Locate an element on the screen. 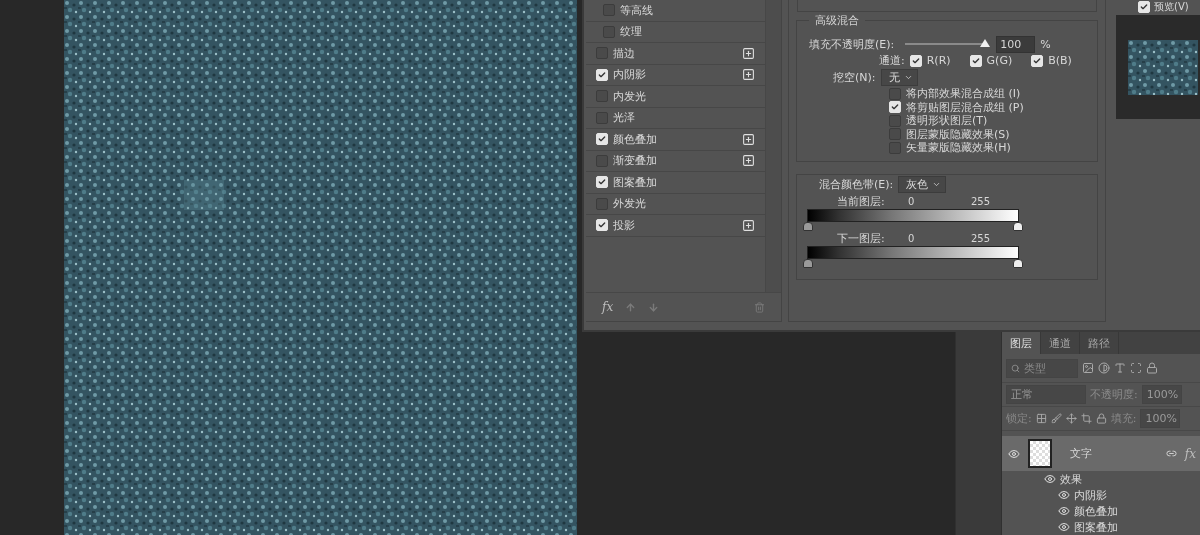 The image size is (1200, 535). group-title: 高级混合 is located at coordinates (837, 20).